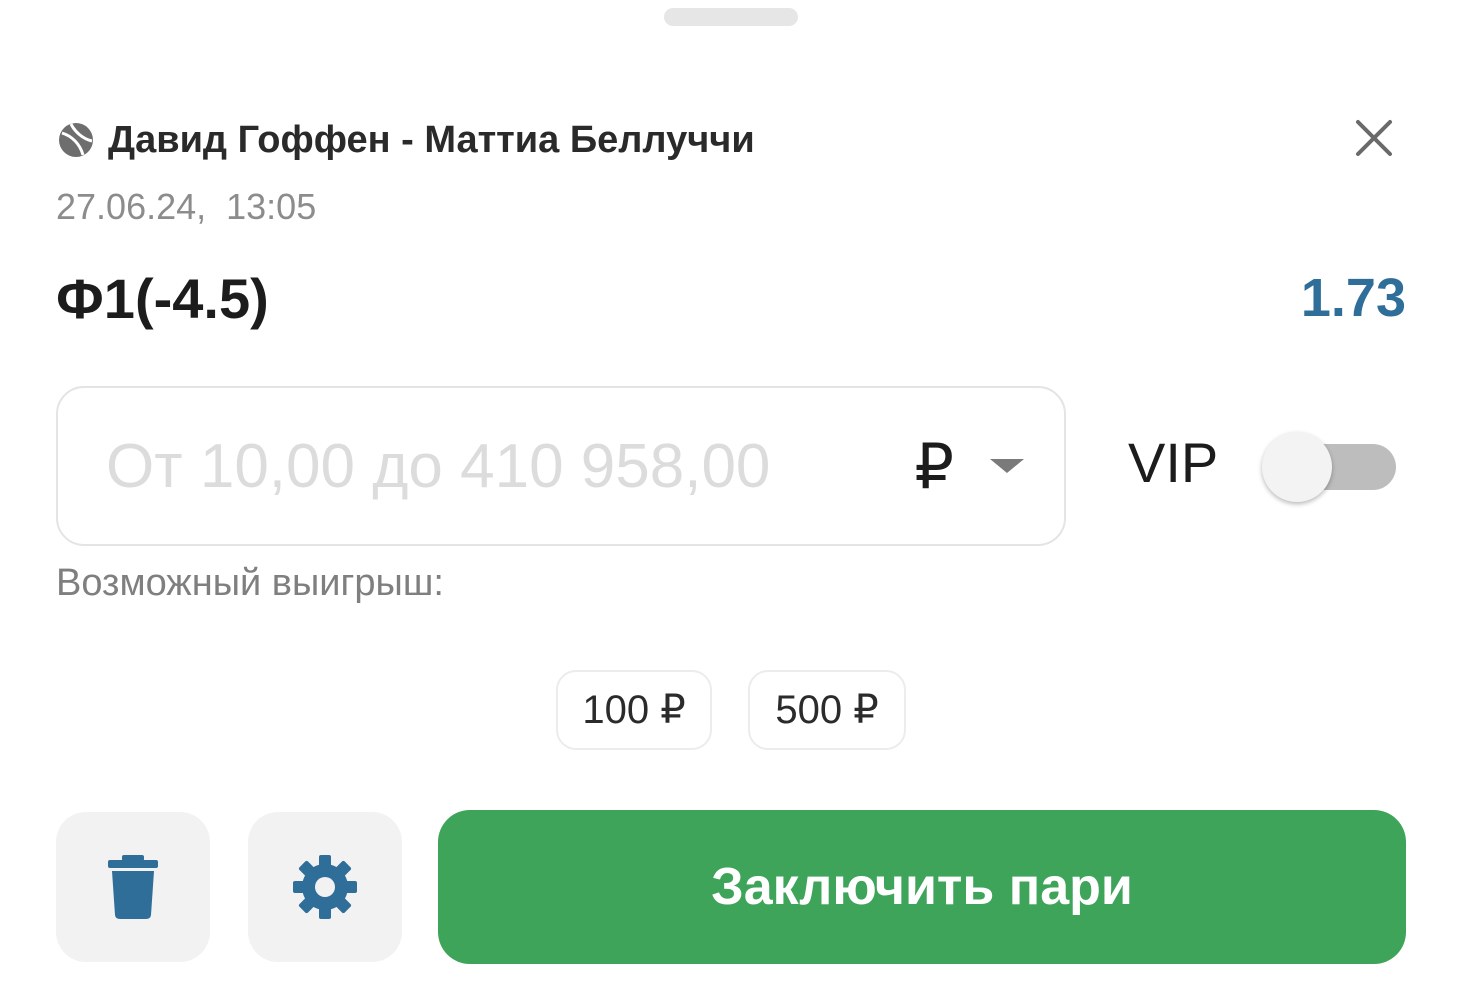  What do you see at coordinates (76, 140) in the screenshot?
I see `tennis-ball-icon` at bounding box center [76, 140].